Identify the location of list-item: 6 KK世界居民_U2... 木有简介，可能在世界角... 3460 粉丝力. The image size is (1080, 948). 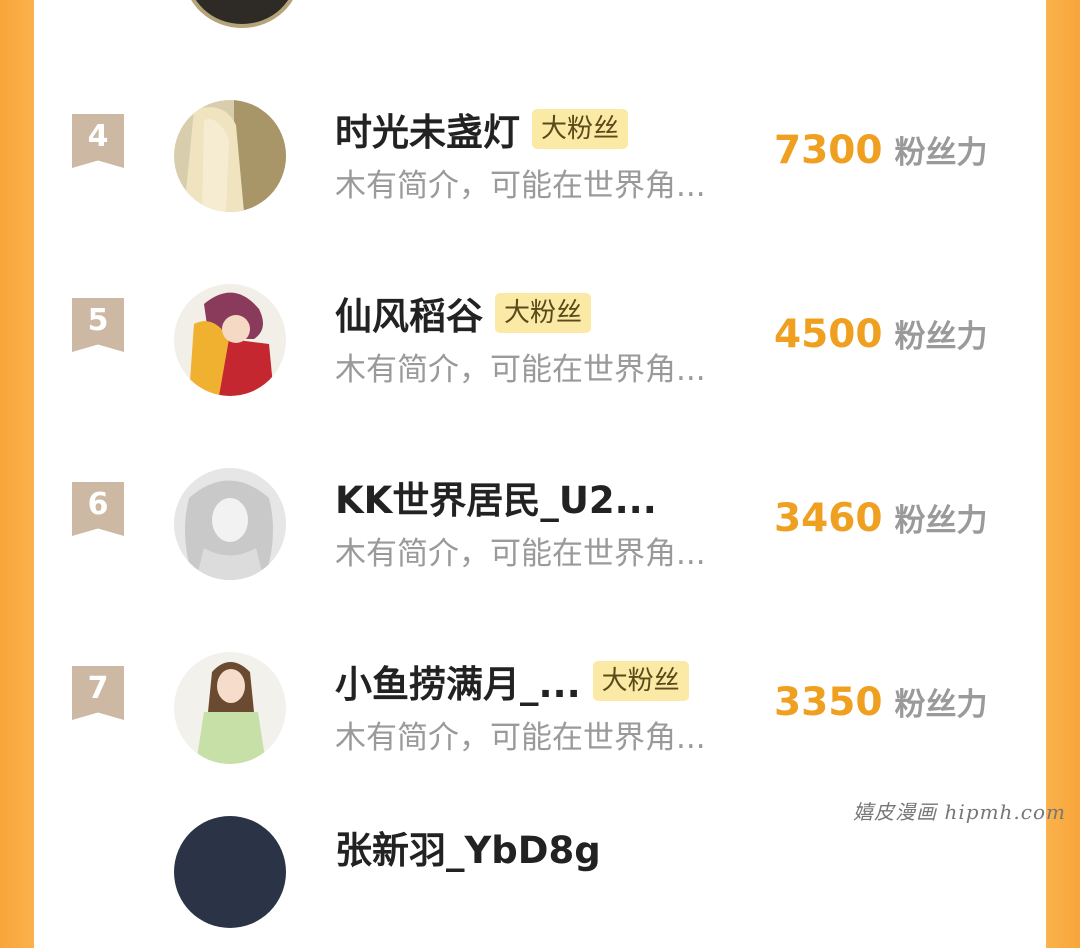
(540, 510).